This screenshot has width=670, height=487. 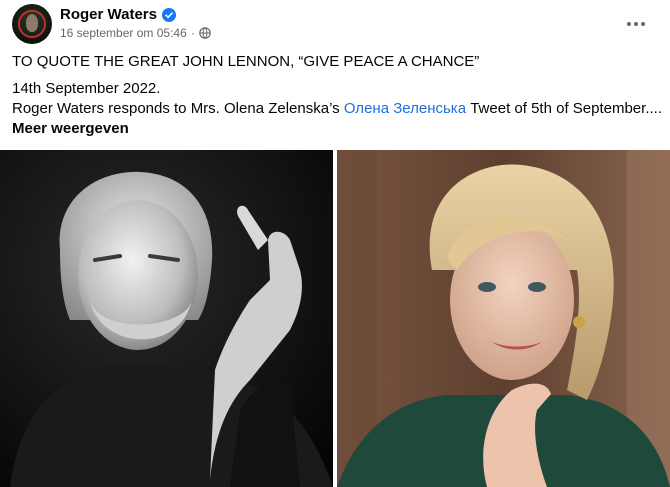 I want to click on mention-link: Олена Зеленська, so click(x=405, y=108).